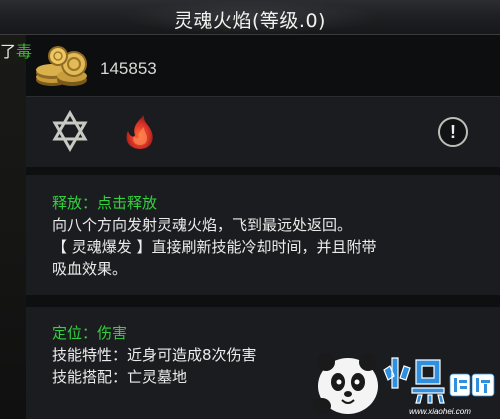 This screenshot has width=500, height=419. Describe the element at coordinates (61, 66) in the screenshot. I see `gold-coins-icon` at that location.